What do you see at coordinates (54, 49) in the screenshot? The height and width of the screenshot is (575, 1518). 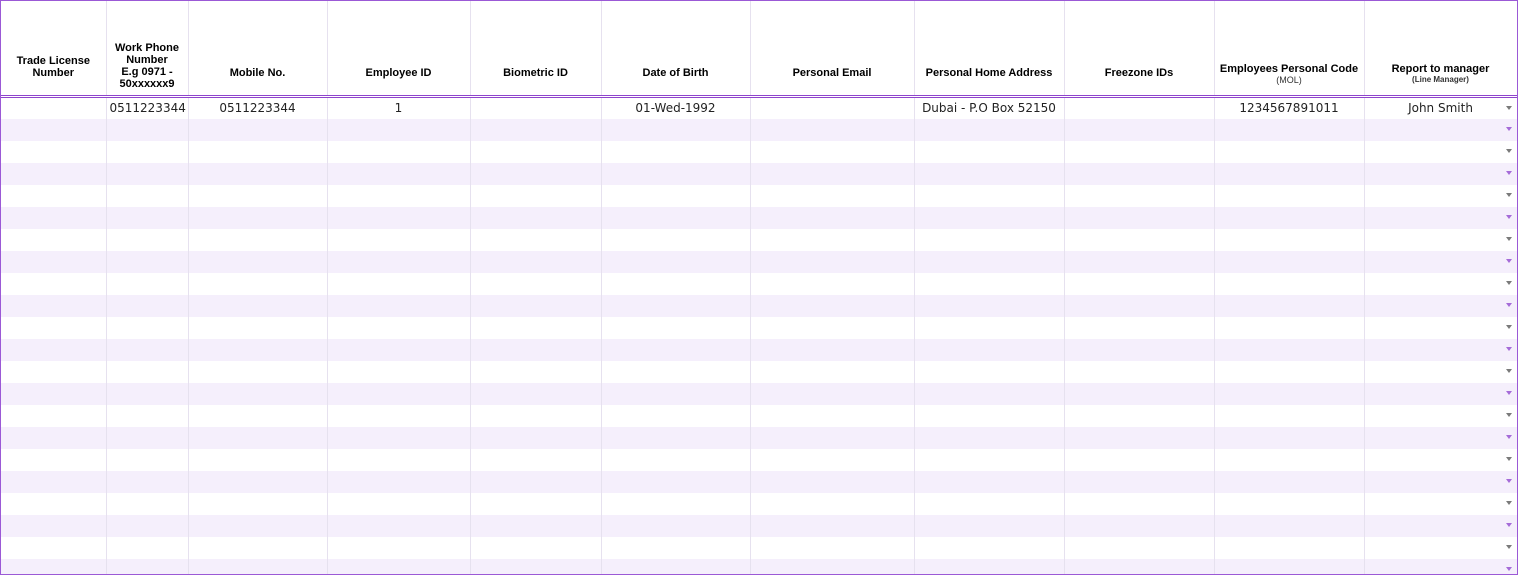 I see `header-trade-license: Trade License Number` at bounding box center [54, 49].